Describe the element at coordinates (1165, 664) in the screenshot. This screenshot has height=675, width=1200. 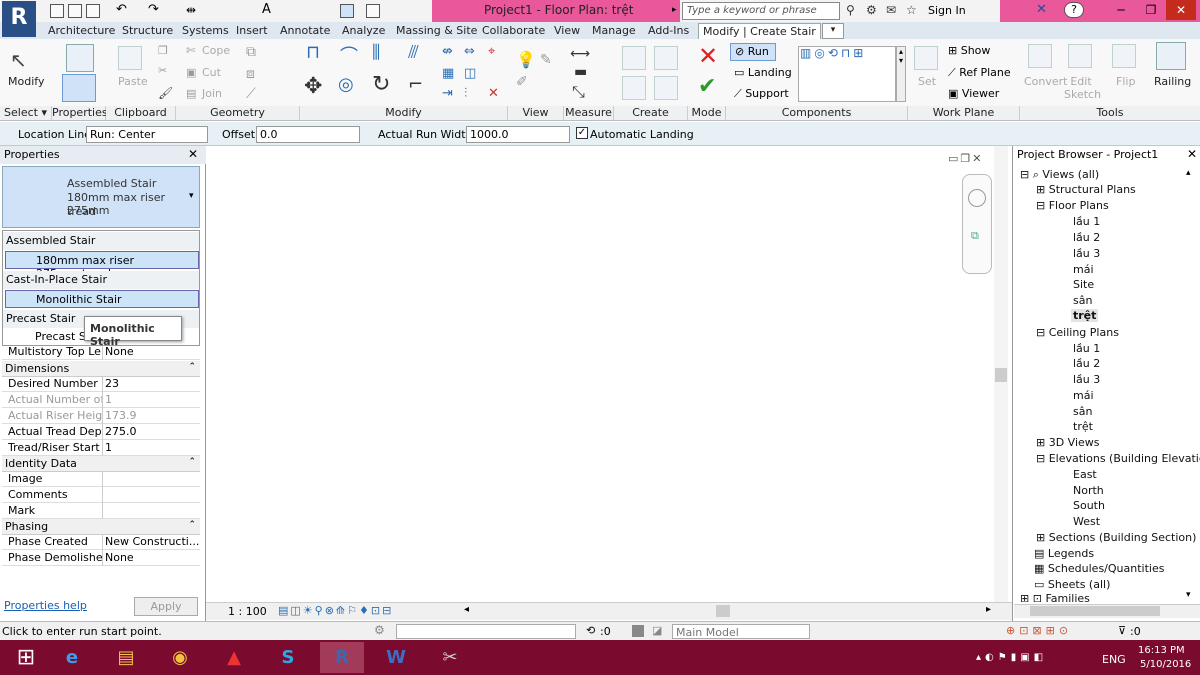
I see `clock-date: 5/10/2016` at that location.